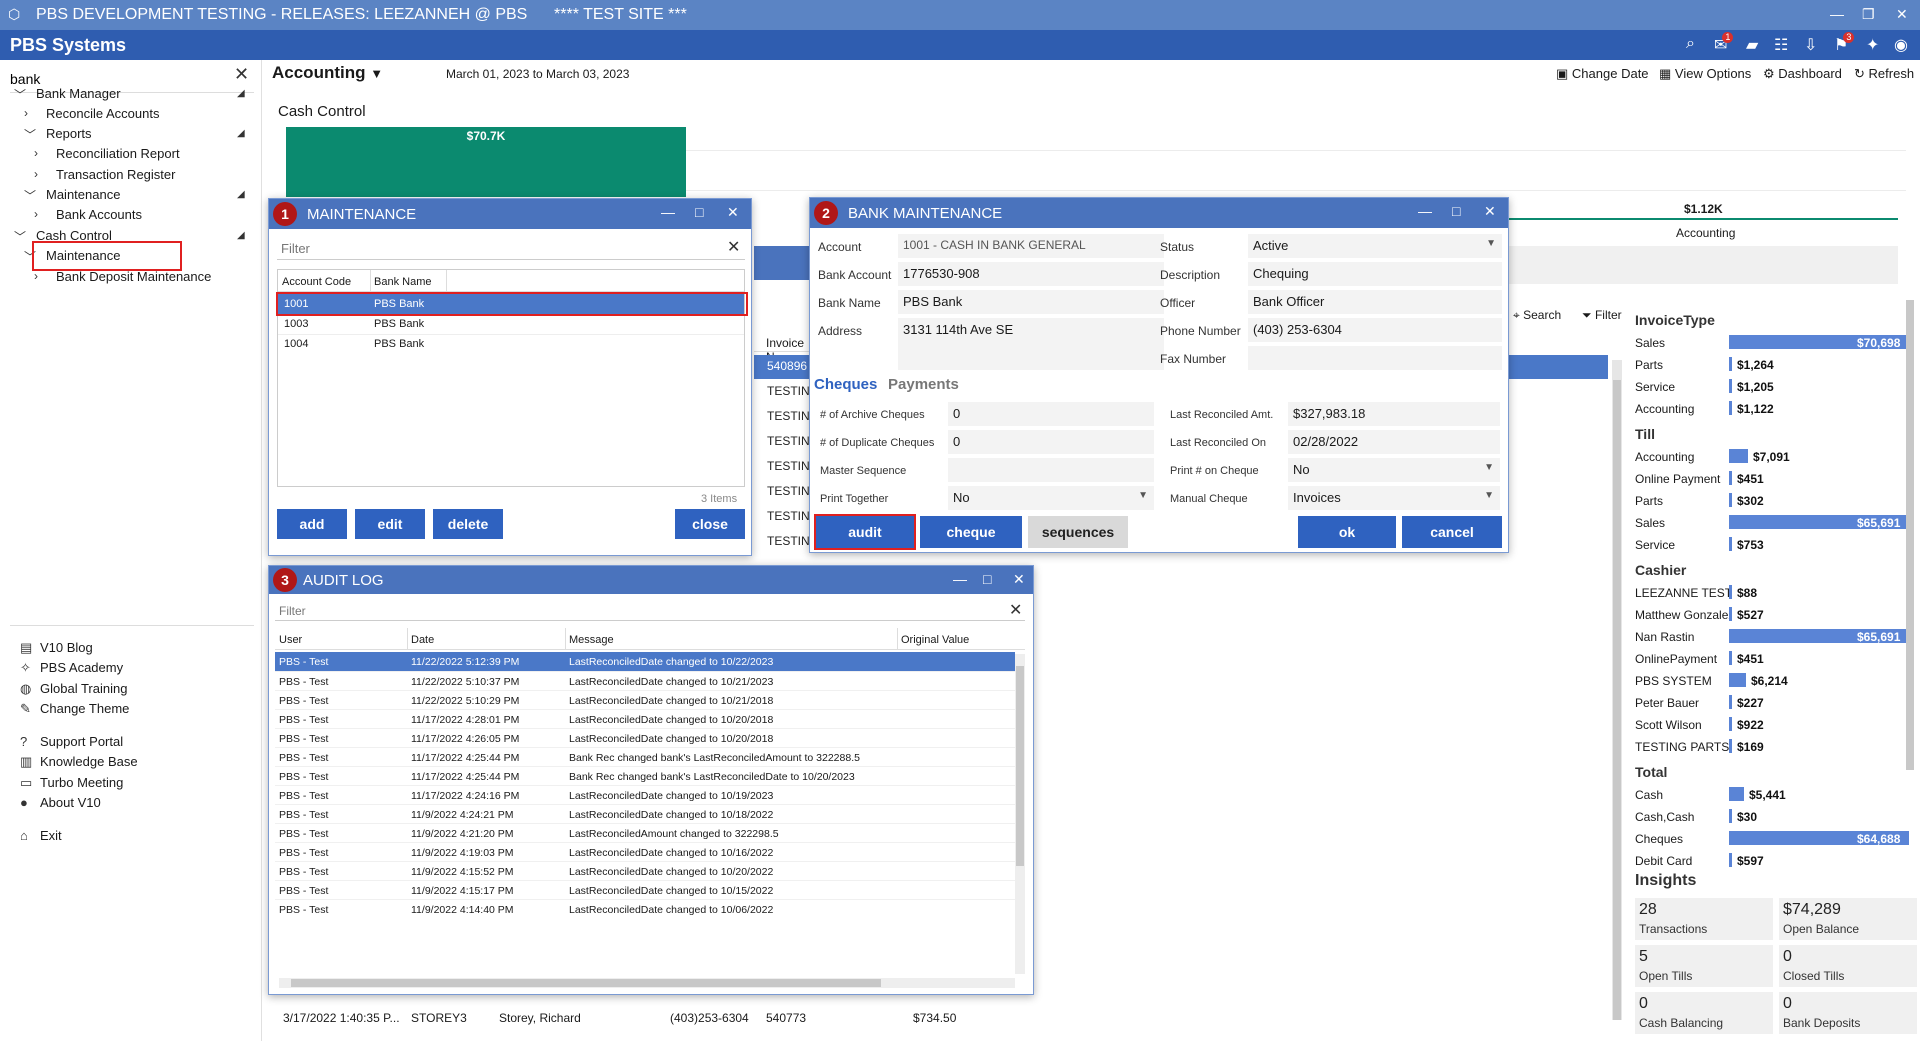 The image size is (1920, 1041). What do you see at coordinates (56, 648) in the screenshot?
I see `link-v10-blog: ▤ V10 Blog` at bounding box center [56, 648].